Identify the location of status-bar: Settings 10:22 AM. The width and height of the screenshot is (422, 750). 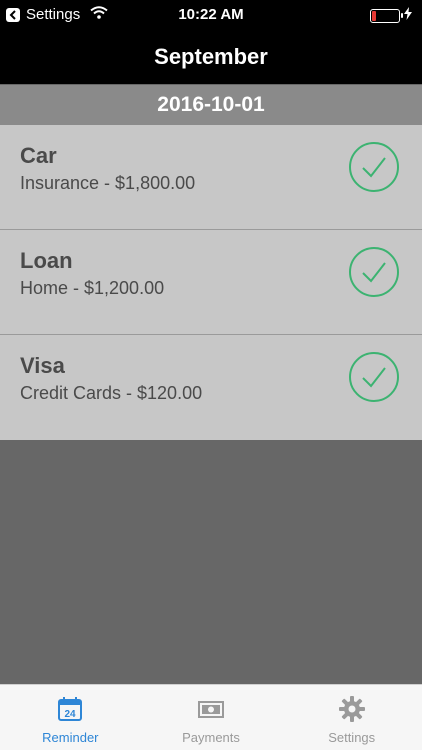
(211, 15).